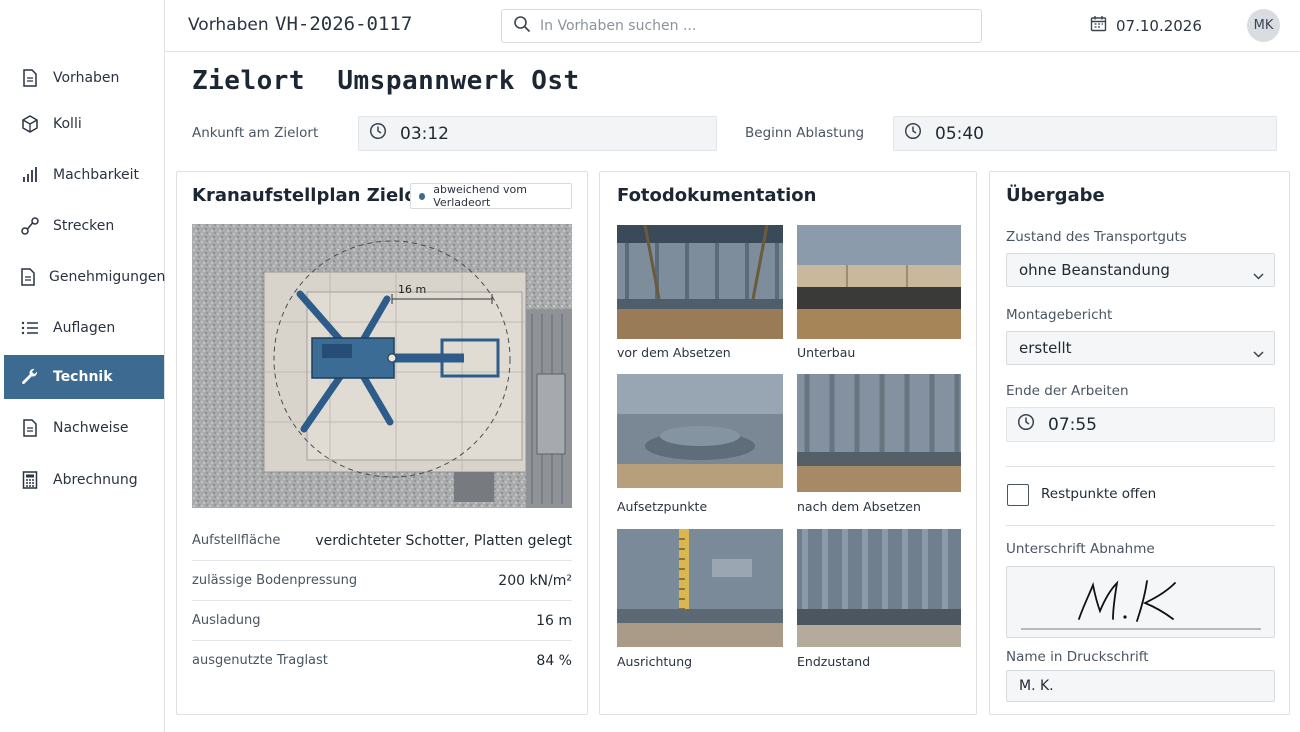 The width and height of the screenshot is (1300, 732). What do you see at coordinates (1059, 315) in the screenshot?
I see `assembly-report-label: Montagebericht` at bounding box center [1059, 315].